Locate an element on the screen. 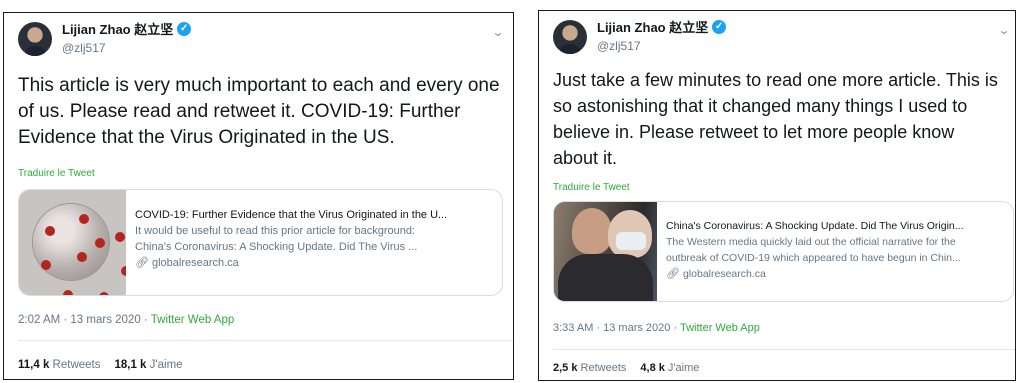  retweets-count: 11,4 k is located at coordinates (34, 365).